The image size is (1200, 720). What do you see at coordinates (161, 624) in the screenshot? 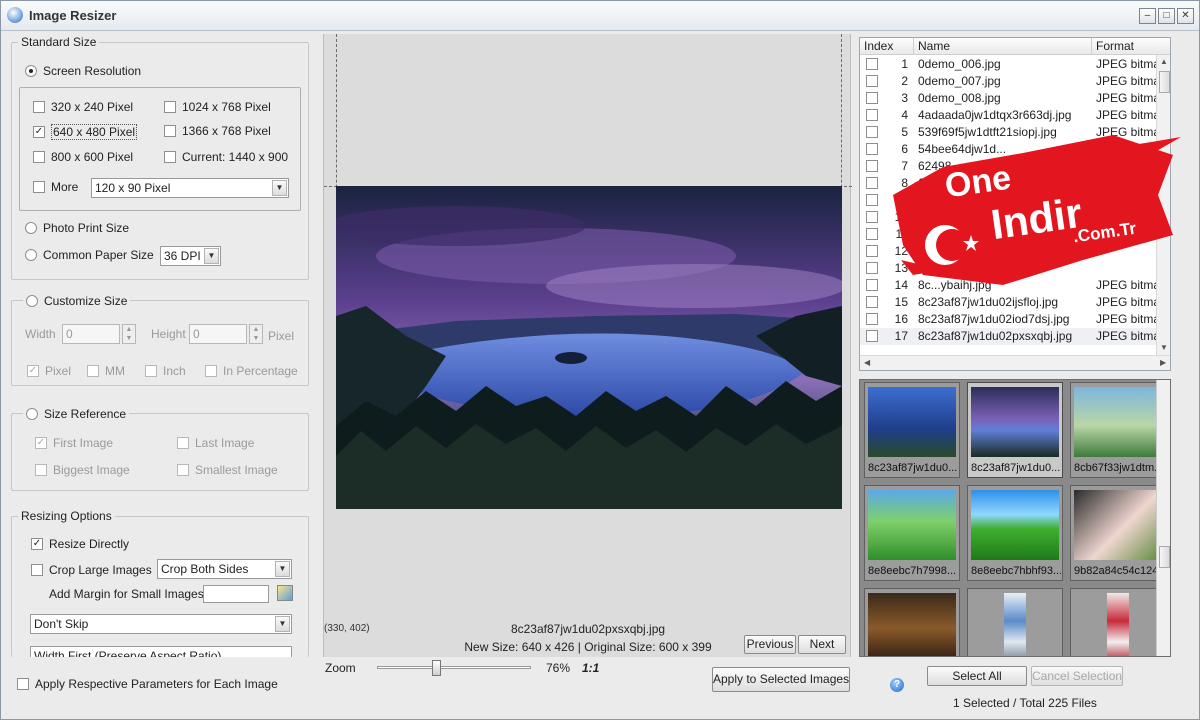
I see `skip-mode-select: Don't Skip ▼` at bounding box center [161, 624].